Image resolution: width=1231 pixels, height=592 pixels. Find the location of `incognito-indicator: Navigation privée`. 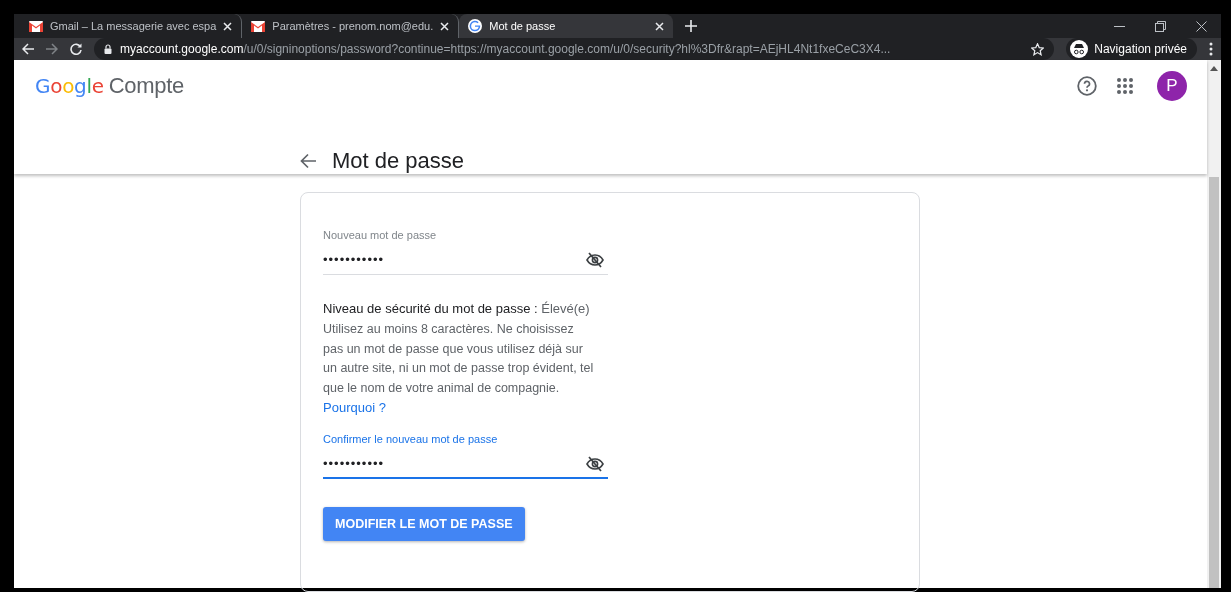

incognito-indicator: Navigation privée is located at coordinates (1131, 49).